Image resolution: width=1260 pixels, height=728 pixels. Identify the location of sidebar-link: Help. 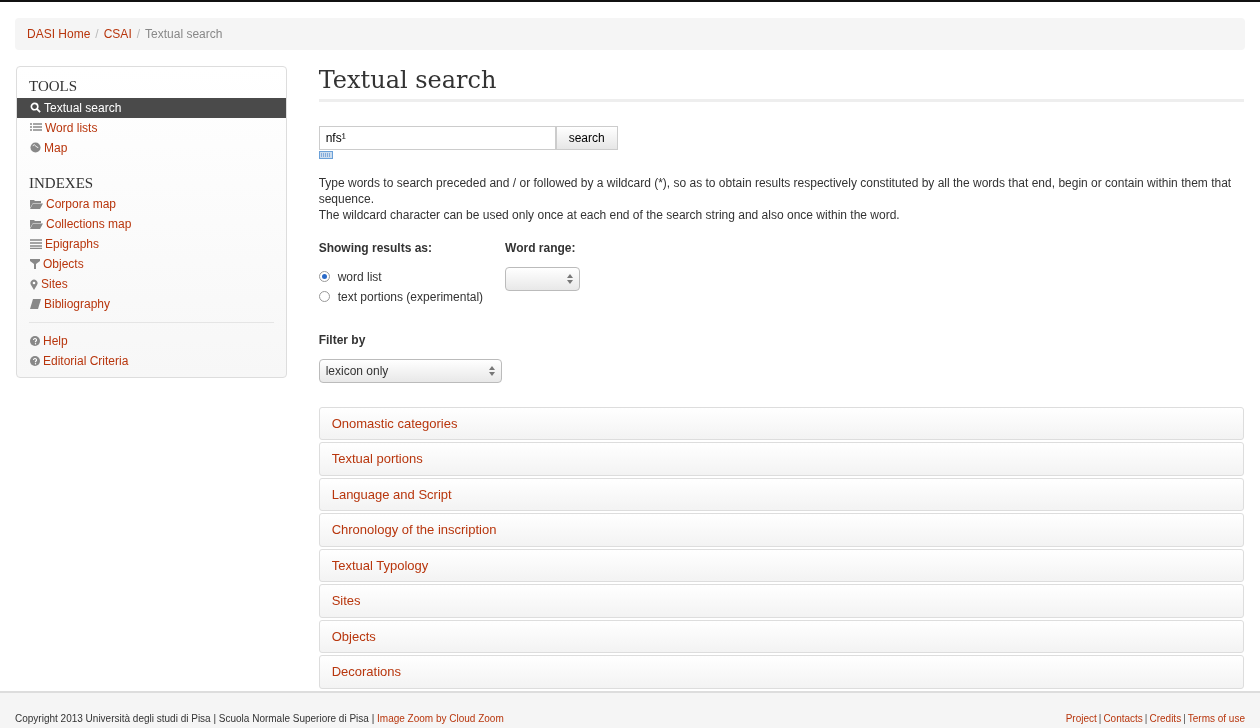
(151, 341).